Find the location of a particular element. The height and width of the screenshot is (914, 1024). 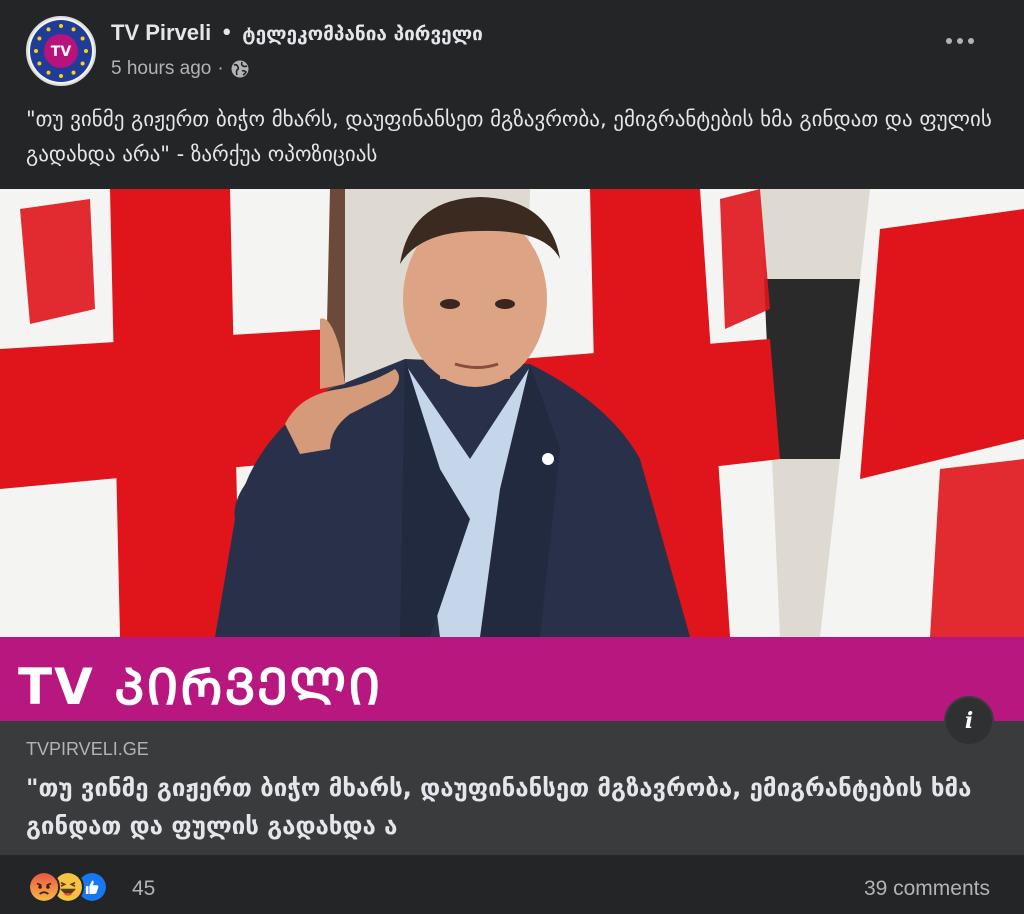

tv-pirveli-banner: TV ᲞᲘᲠᲕᲔᲚᲘ is located at coordinates (512, 679).